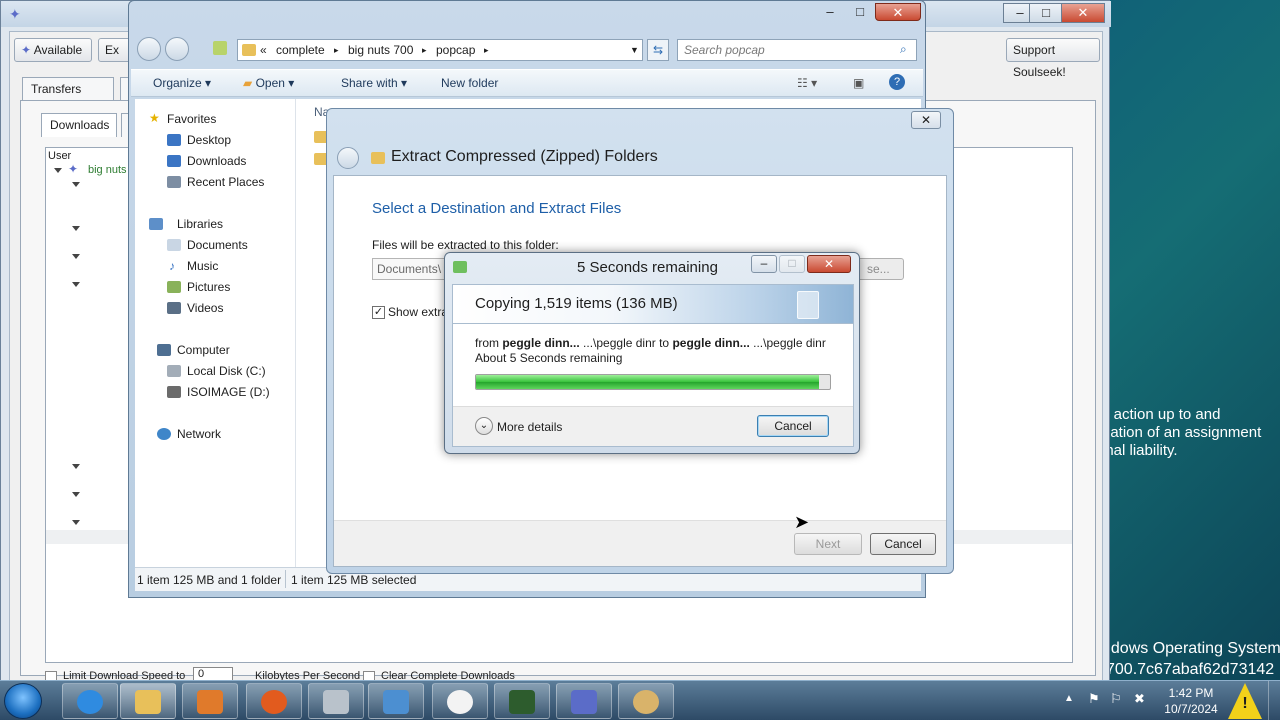 The height and width of the screenshot is (721, 1280). Describe the element at coordinates (648, 382) in the screenshot. I see `progress-fill` at that location.